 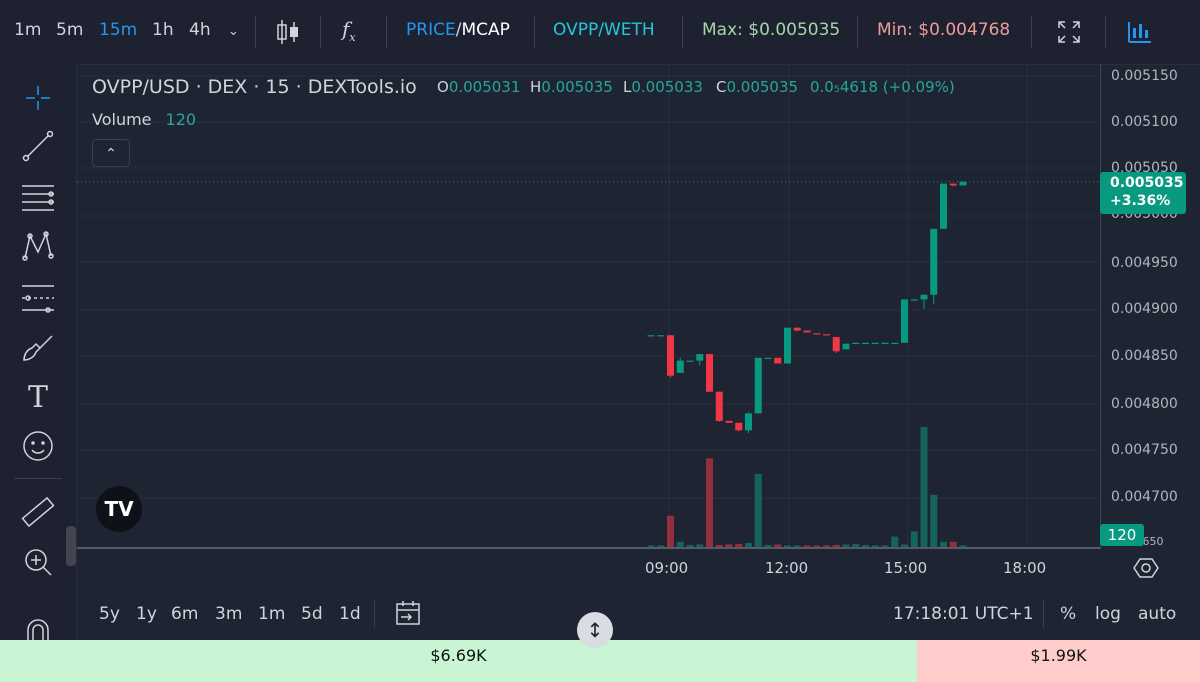 I want to click on interval-5m: 5m, so click(x=69, y=30).